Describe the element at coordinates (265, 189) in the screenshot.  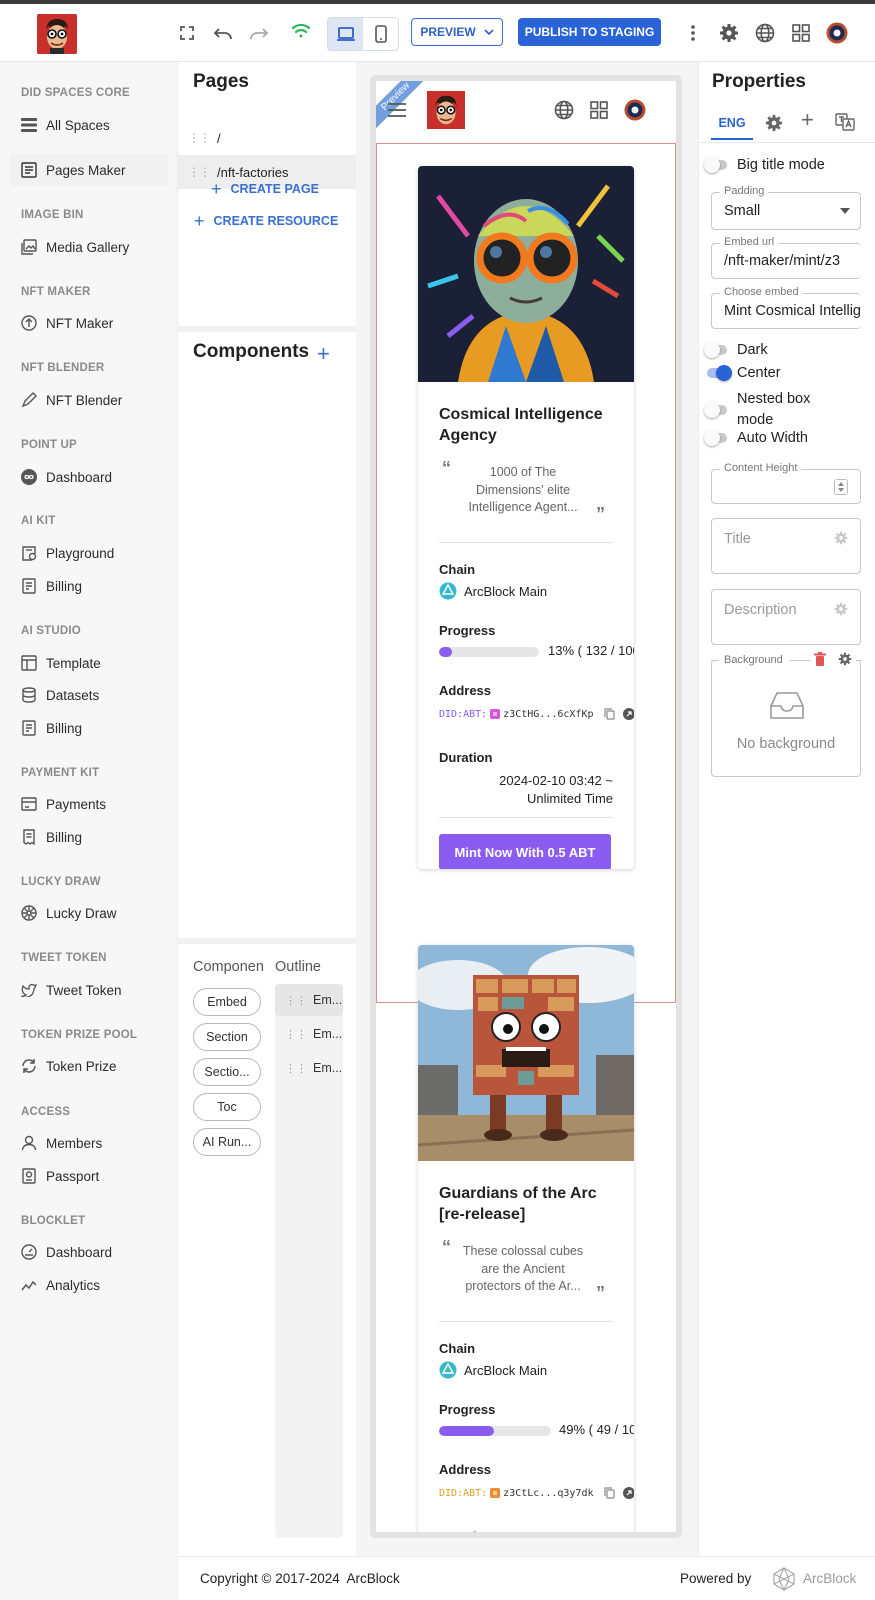
I see `create-page-button: + CREATE PAGE` at that location.